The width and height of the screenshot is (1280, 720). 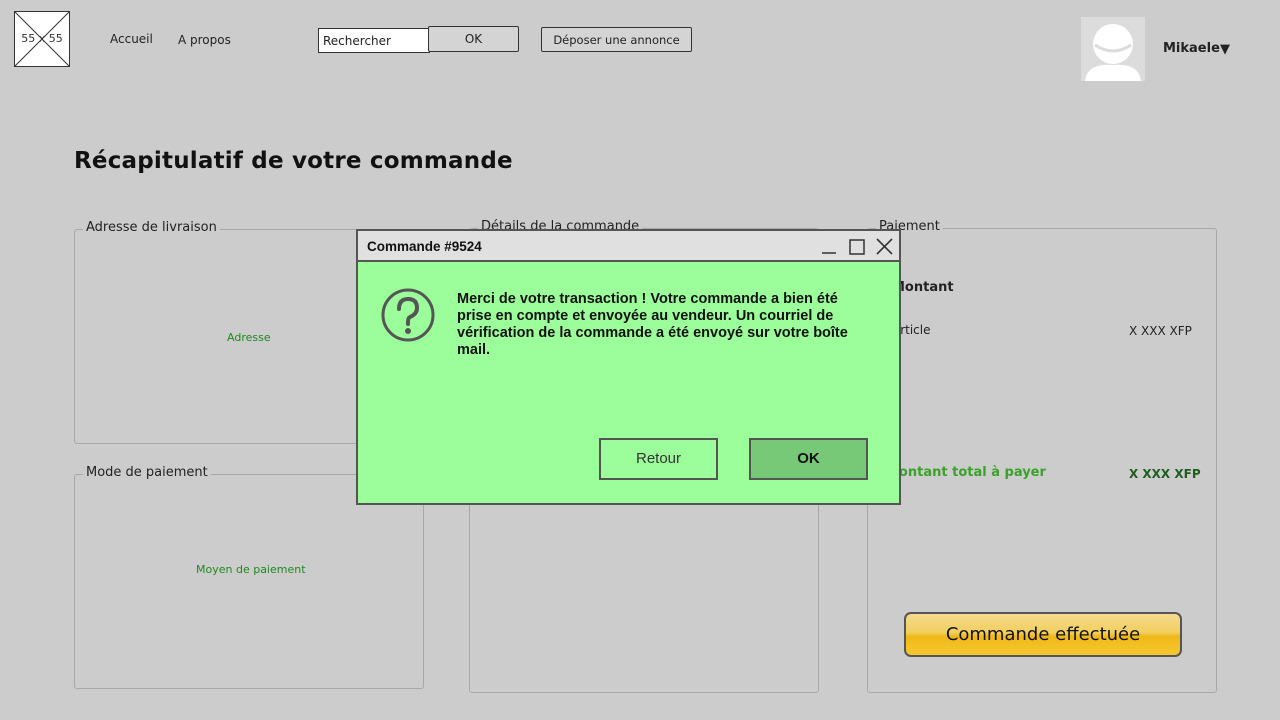 I want to click on nav-link-accueil: Accueil, so click(x=131, y=39).